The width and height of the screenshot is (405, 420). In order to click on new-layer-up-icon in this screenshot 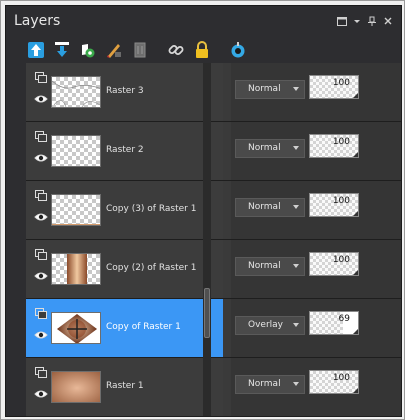, I will do `click(36, 50)`.